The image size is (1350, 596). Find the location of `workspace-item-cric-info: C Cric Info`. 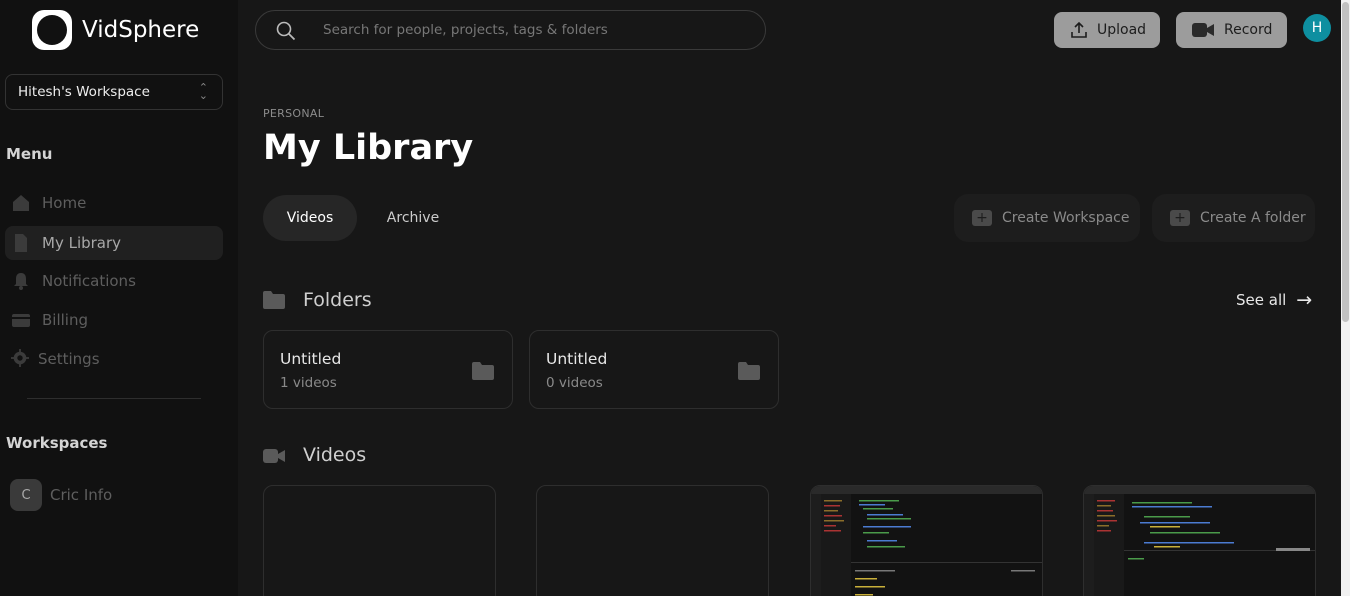

workspace-item-cric-info: C Cric Info is located at coordinates (61, 495).